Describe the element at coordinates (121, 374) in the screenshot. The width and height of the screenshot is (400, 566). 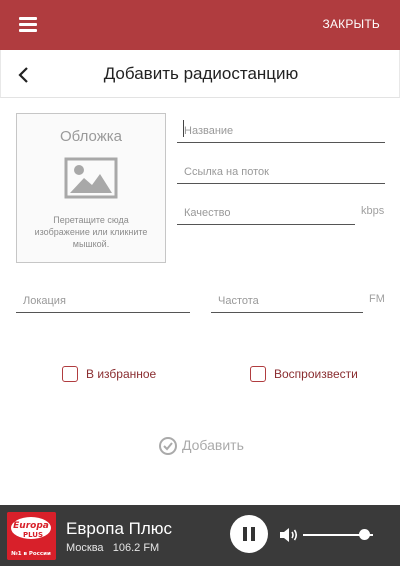
I see `favorite-label: В избранное` at that location.